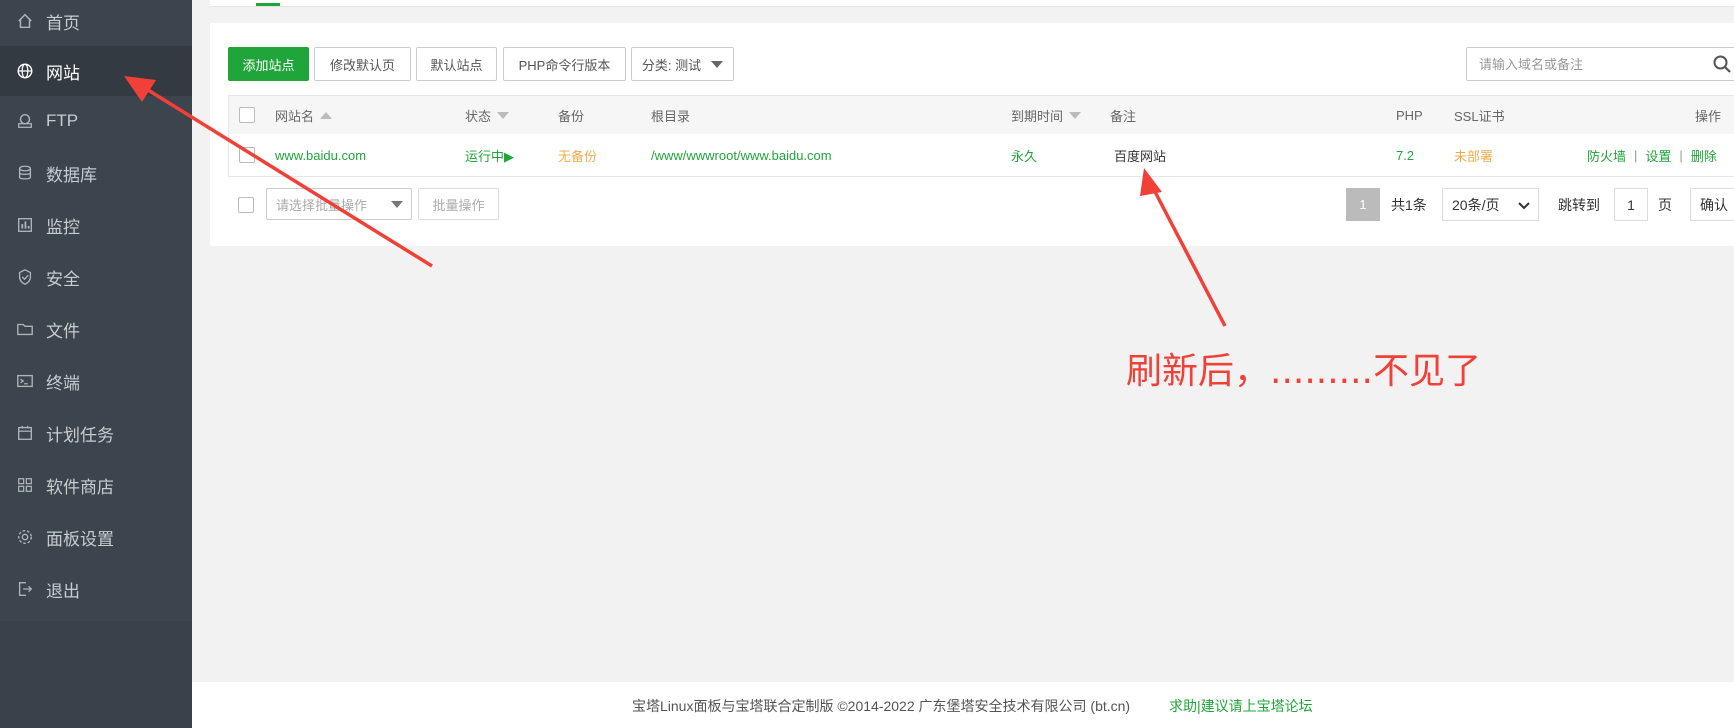 The width and height of the screenshot is (1734, 728). Describe the element at coordinates (268, 64) in the screenshot. I see `add-site-button: 添加站点` at that location.